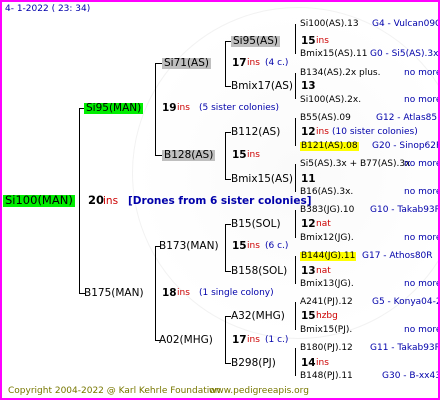 The height and width of the screenshot is (400, 440). Describe the element at coordinates (114, 293) in the screenshot. I see `gen1-bottom-colony: B175(MAN)` at that location.